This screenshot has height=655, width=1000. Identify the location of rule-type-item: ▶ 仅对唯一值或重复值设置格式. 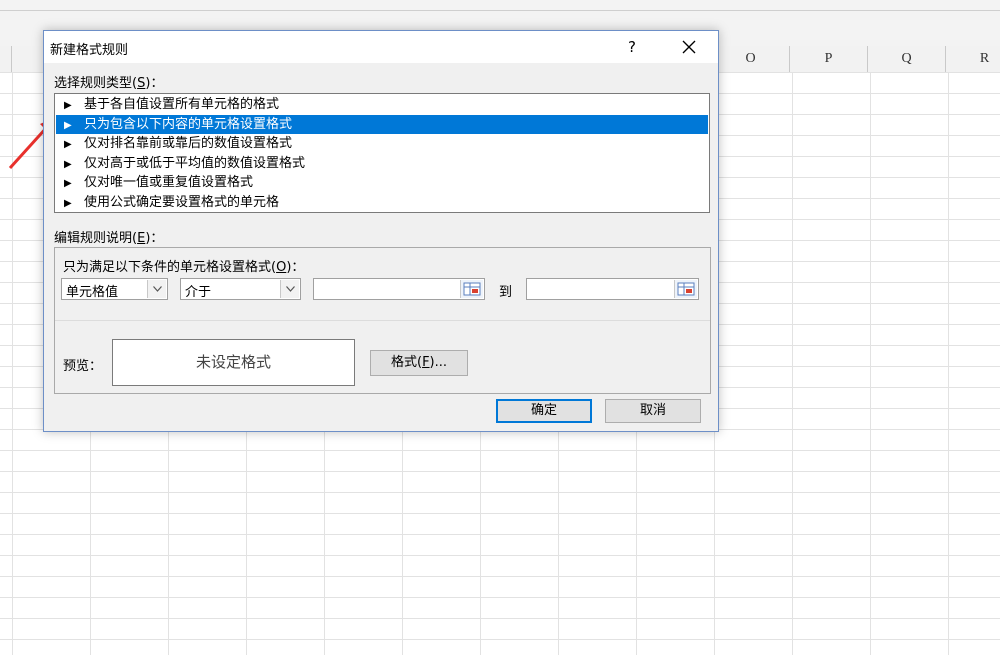
(382, 183).